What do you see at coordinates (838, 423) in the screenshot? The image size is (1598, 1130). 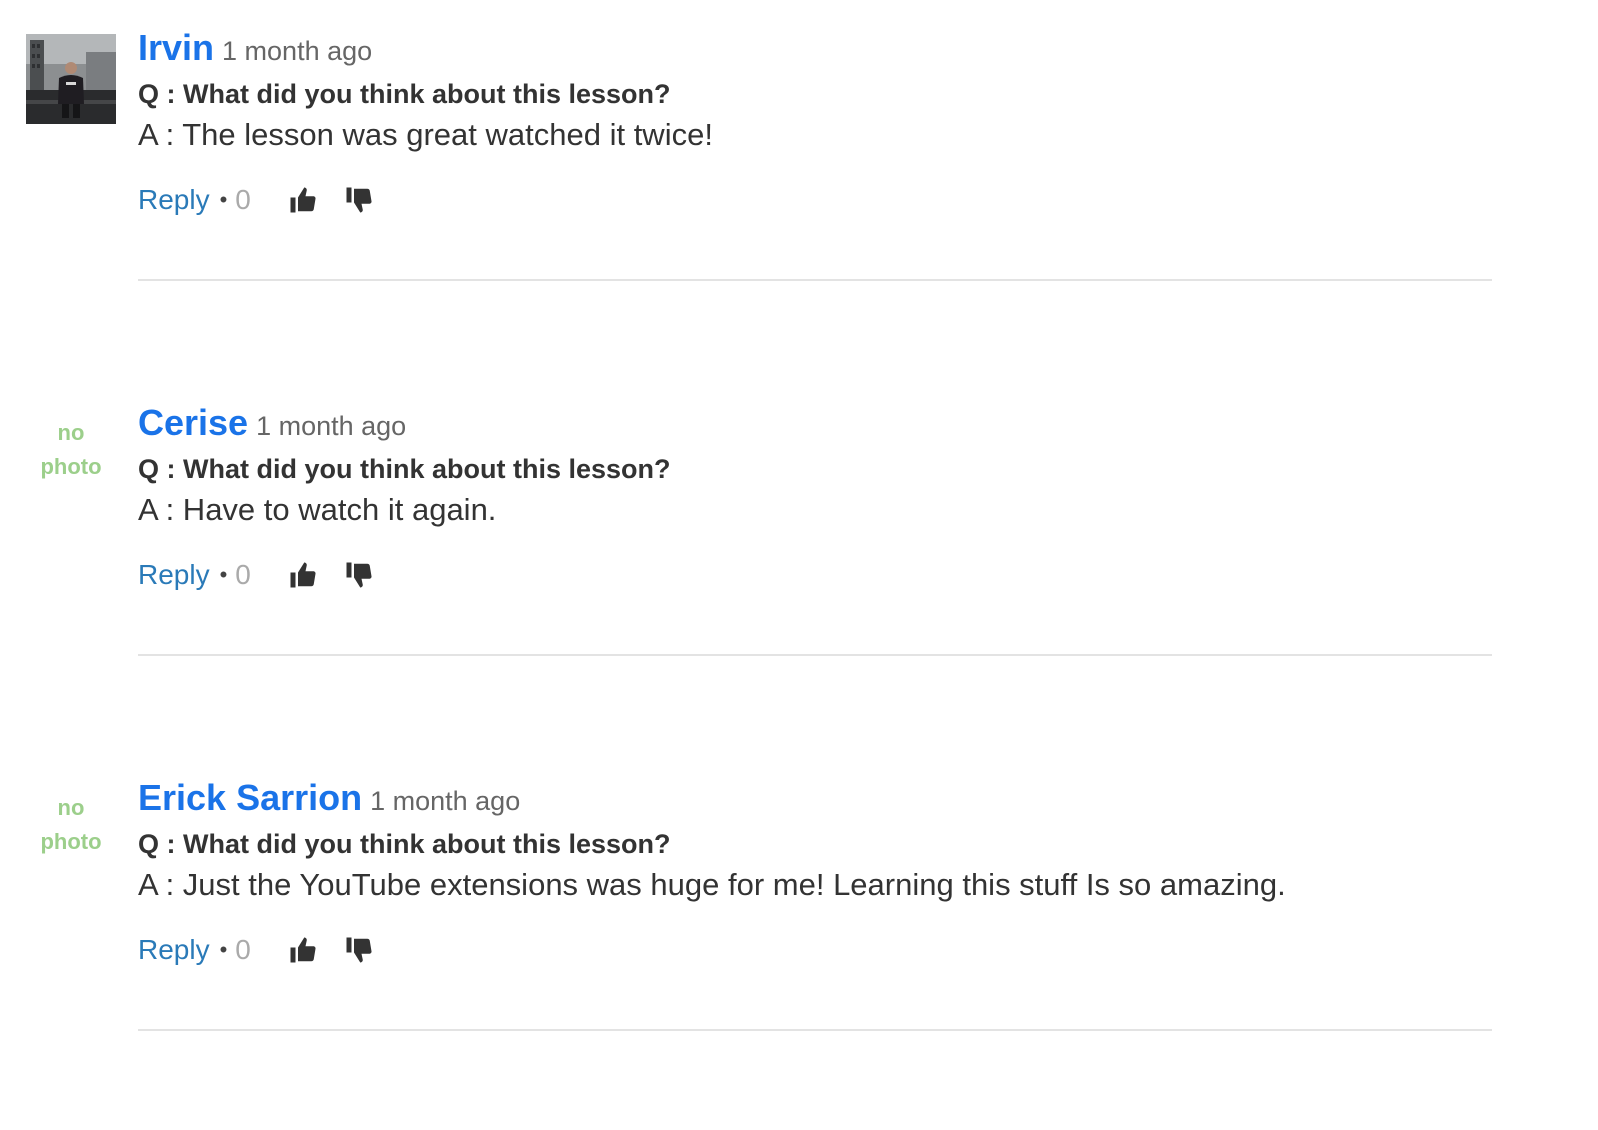 I see `comment-header: Cerise 1 month ago` at bounding box center [838, 423].